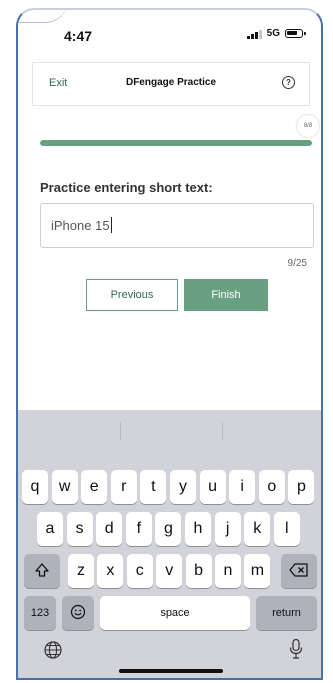 The height and width of the screenshot is (683, 333). I want to click on backspace-key, so click(299, 571).